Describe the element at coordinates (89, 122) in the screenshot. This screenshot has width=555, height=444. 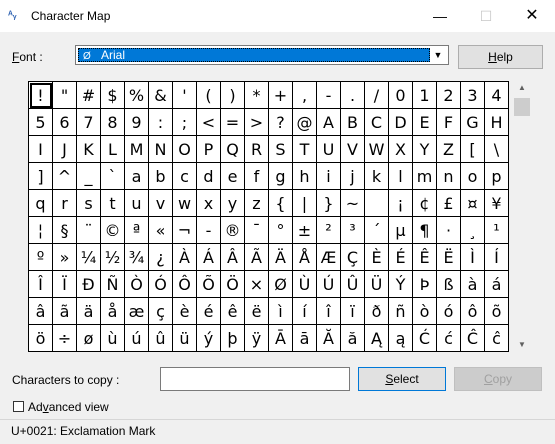
I see `character-cell: 7` at that location.